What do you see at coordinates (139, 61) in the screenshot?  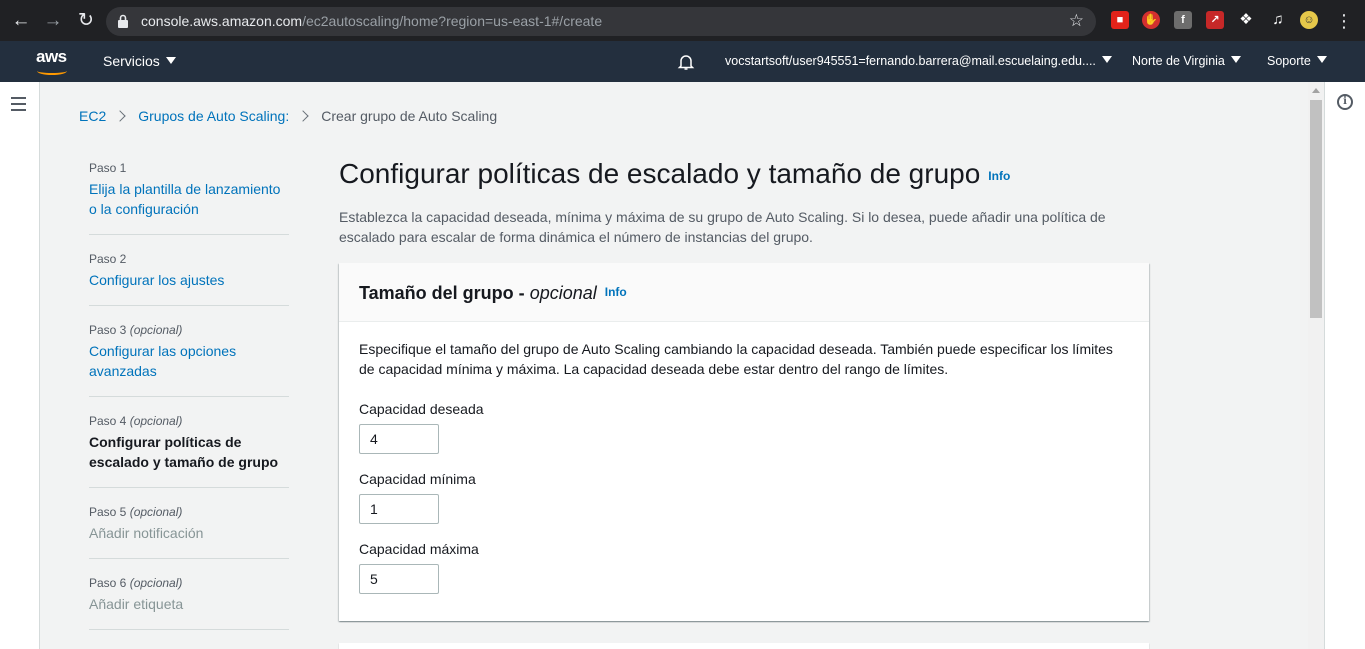 I see `services-menu: Servicios` at bounding box center [139, 61].